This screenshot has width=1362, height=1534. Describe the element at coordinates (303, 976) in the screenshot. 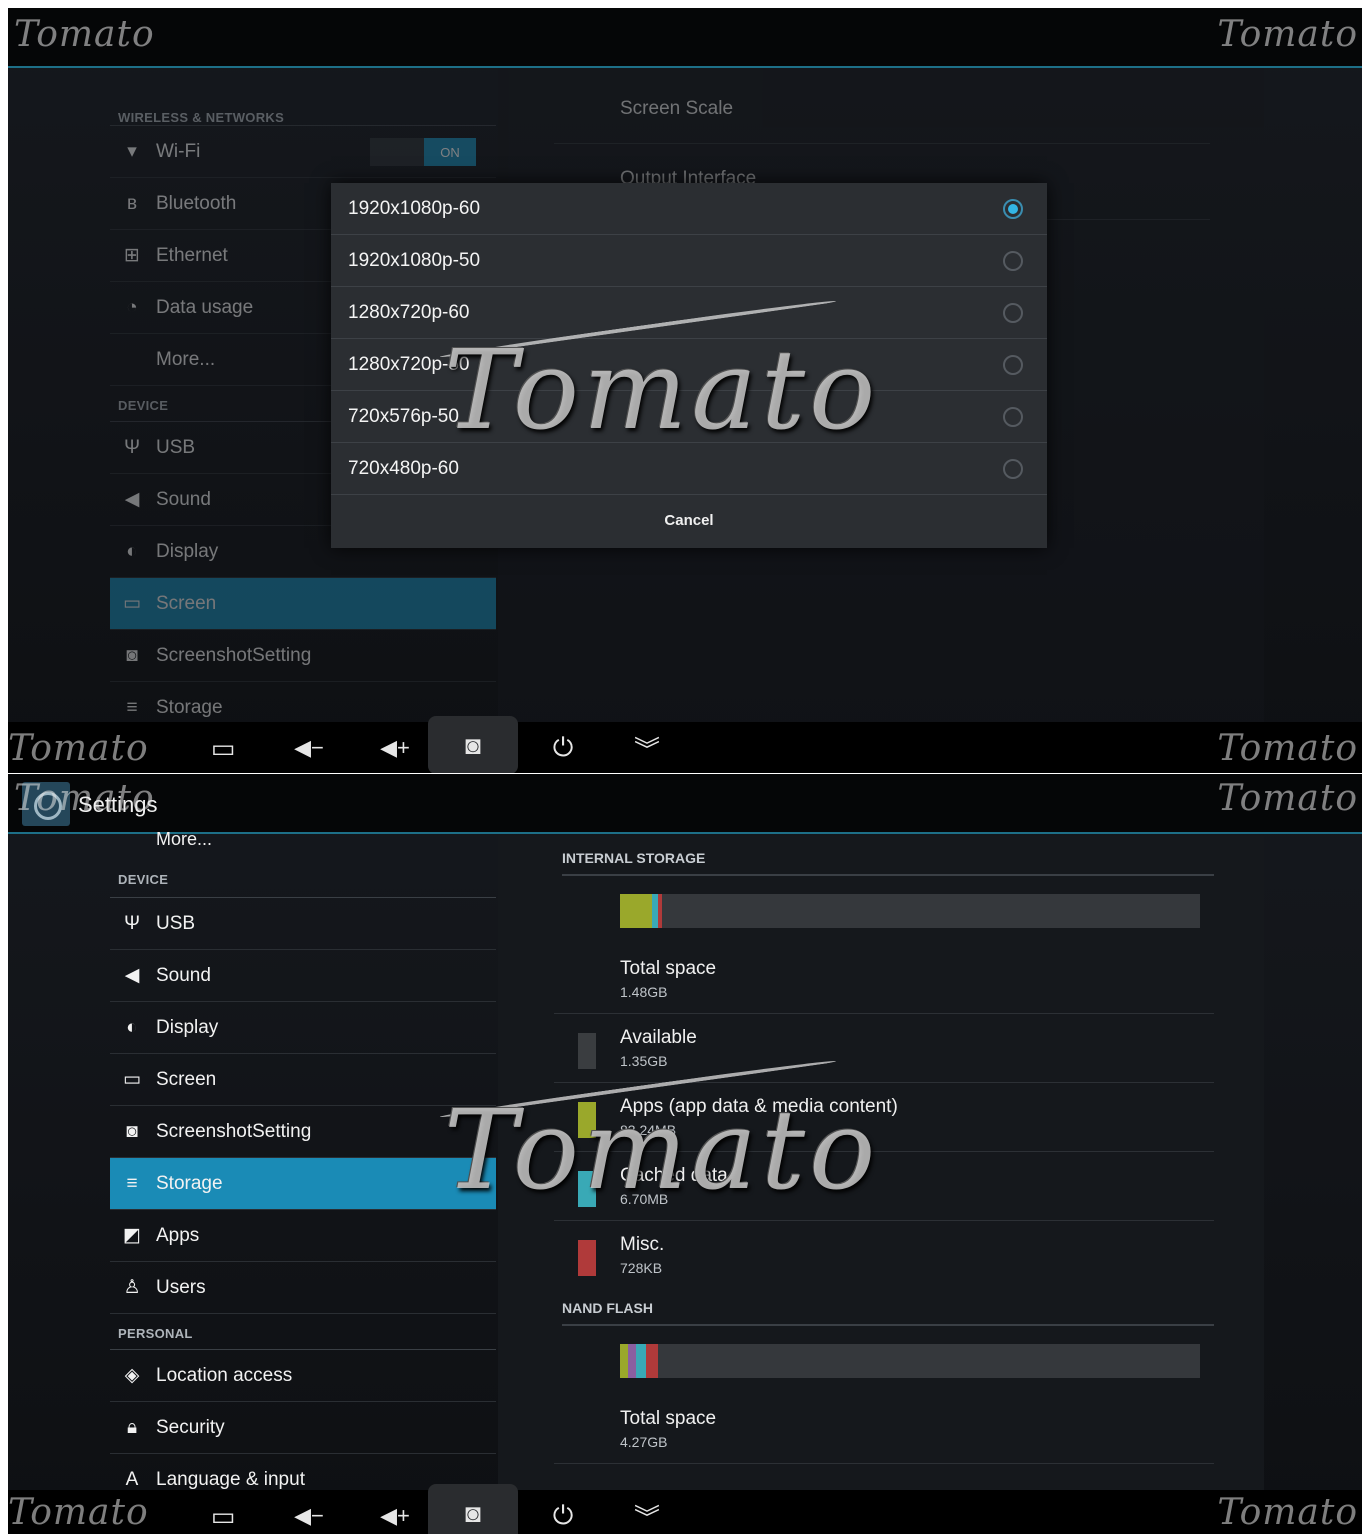

I see `sidebar-item-sound: ◀ Sound` at that location.